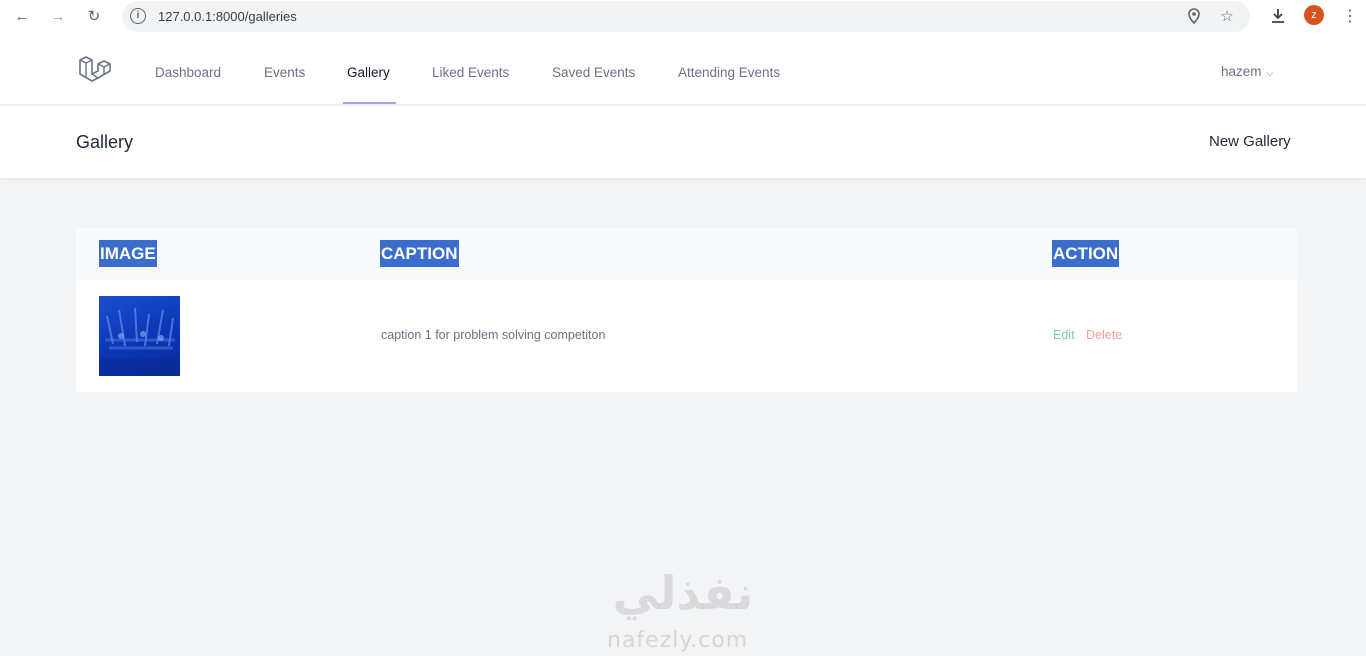 The image size is (1366, 656). Describe the element at coordinates (419, 253) in the screenshot. I see `column-header-caption: CAPTION` at that location.